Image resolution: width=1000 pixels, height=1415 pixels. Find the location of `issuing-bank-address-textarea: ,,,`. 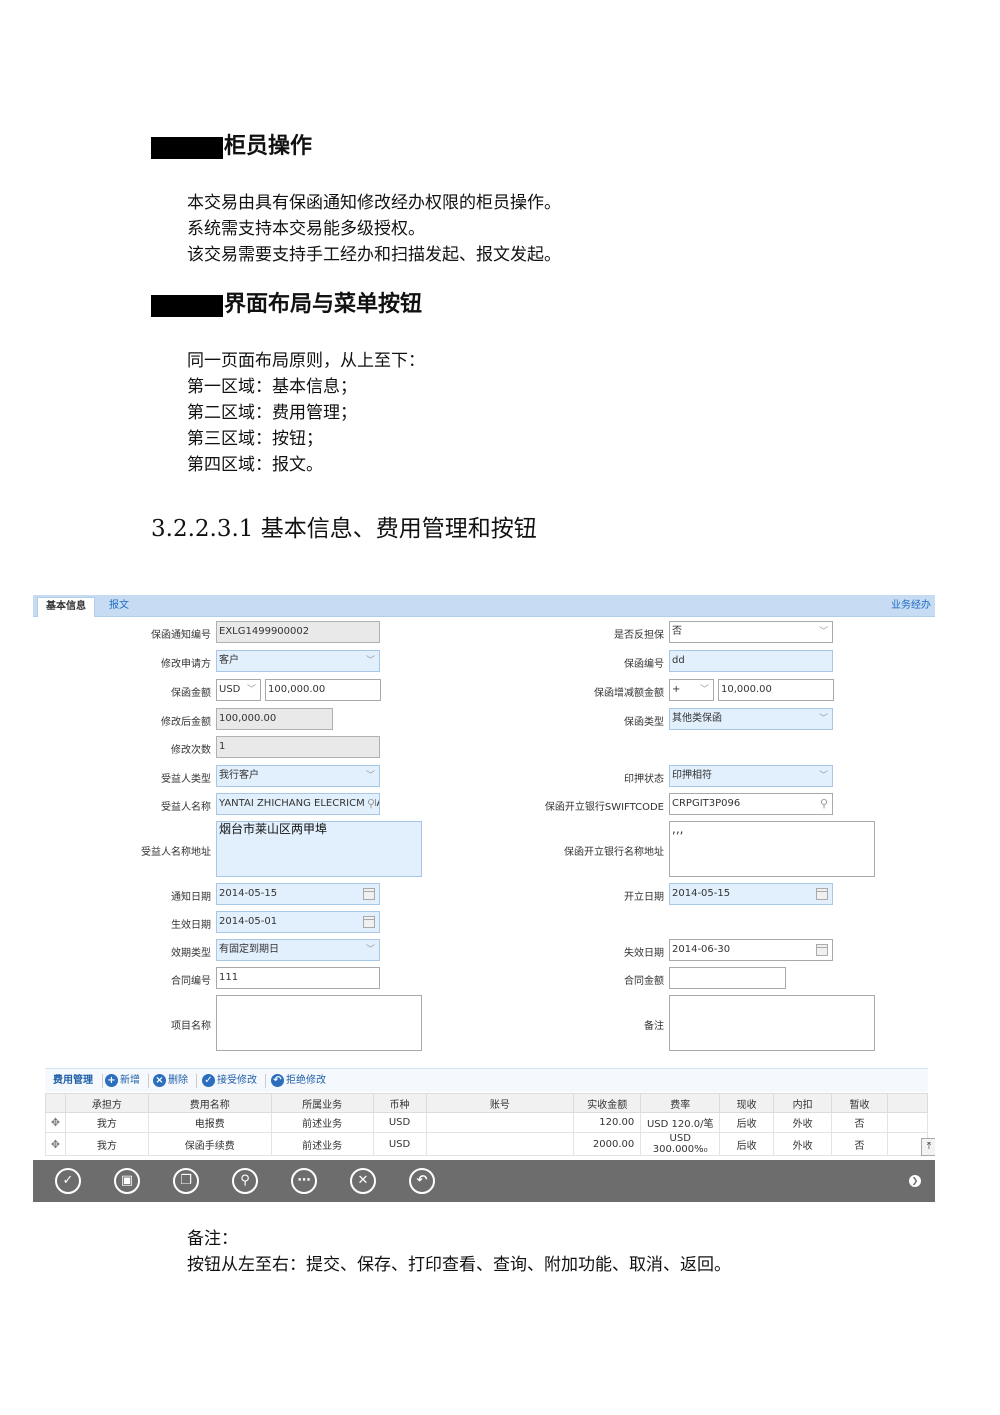

issuing-bank-address-textarea: ,,, is located at coordinates (772, 849).